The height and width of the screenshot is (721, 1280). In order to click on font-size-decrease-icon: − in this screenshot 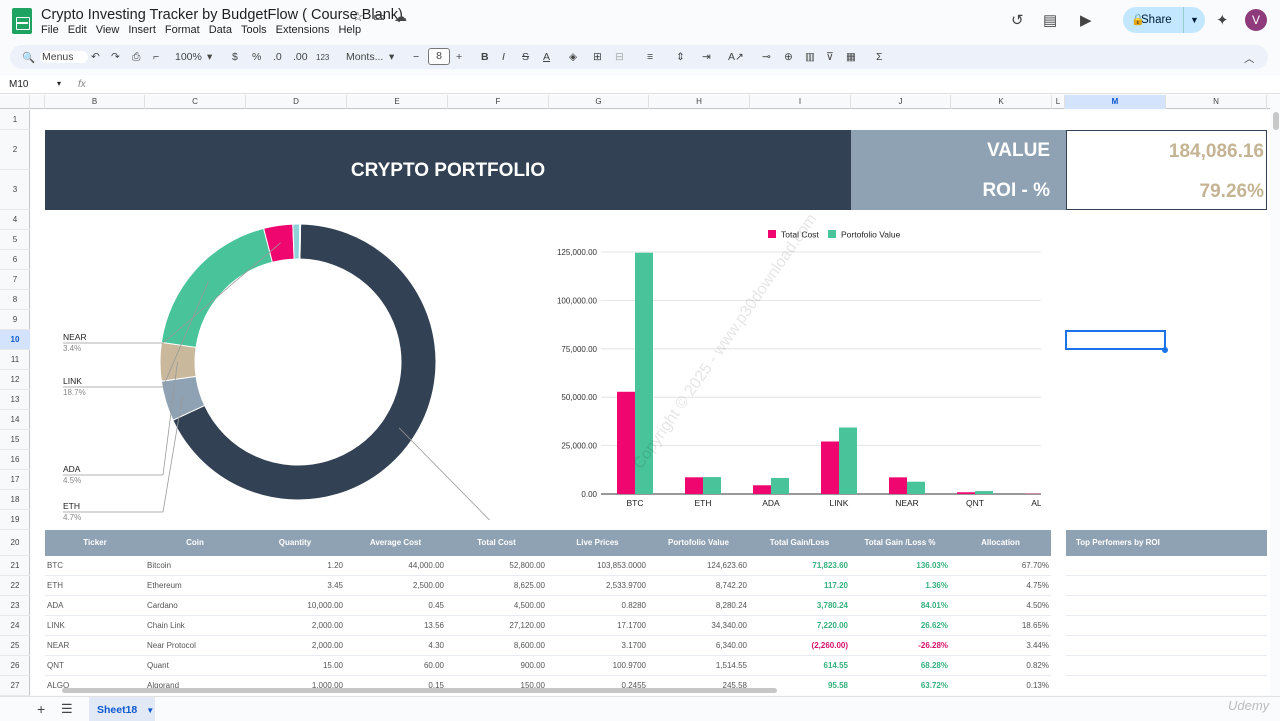, I will do `click(416, 57)`.